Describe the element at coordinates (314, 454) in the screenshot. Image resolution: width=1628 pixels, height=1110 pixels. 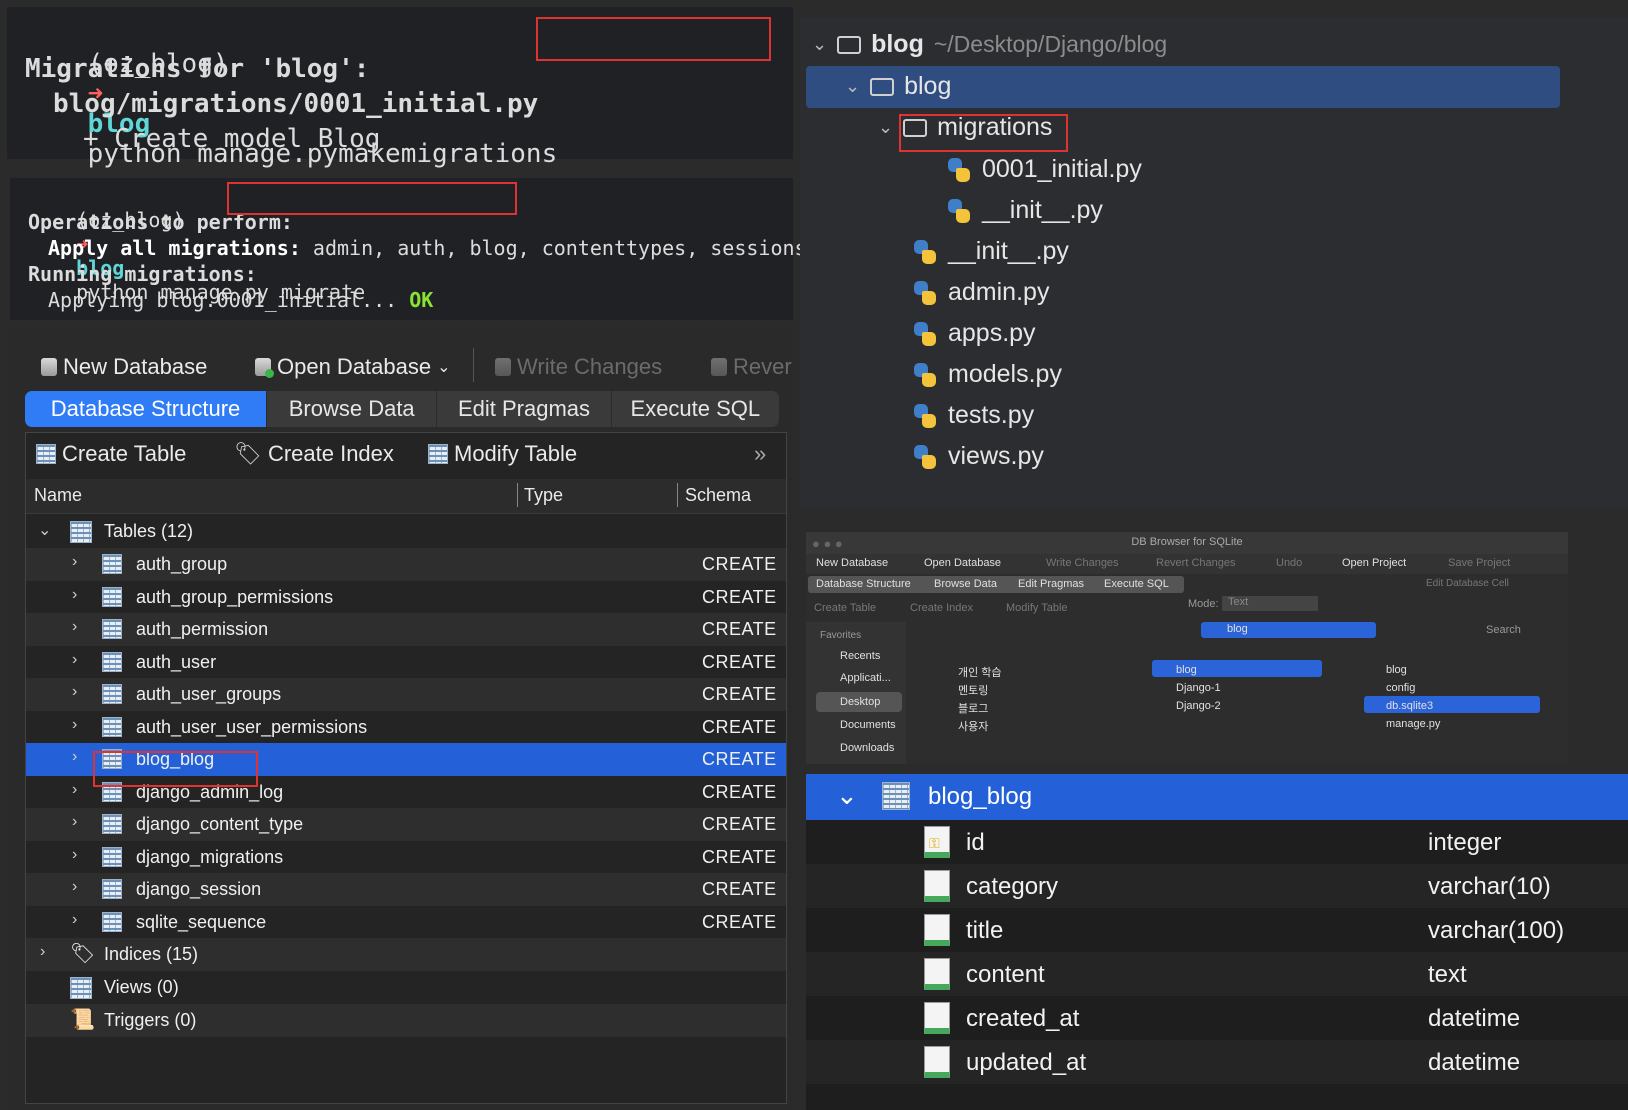
I see `create-index-button: 🏷 Create Index` at that location.